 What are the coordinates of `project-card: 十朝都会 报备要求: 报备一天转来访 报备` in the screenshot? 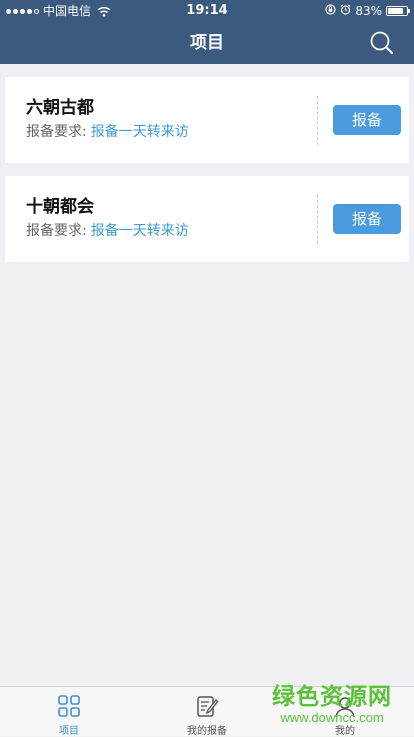 It's located at (207, 219).